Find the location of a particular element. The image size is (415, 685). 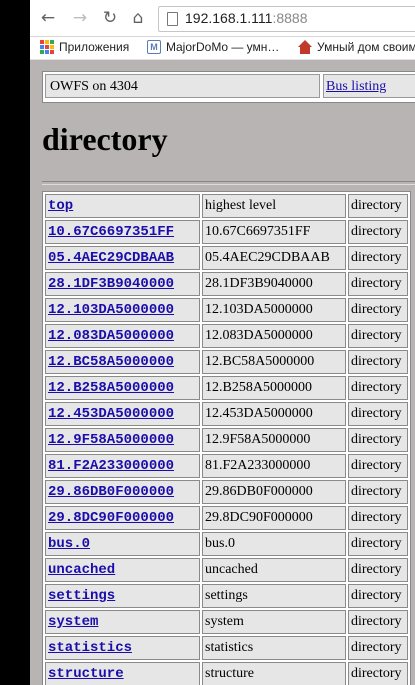

entry-cell: 12.BC58A5000000 is located at coordinates (122, 362).